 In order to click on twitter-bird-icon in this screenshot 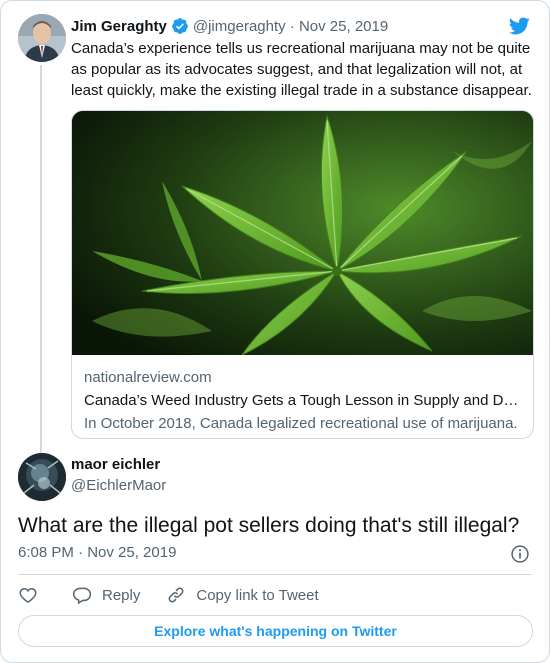, I will do `click(519, 26)`.